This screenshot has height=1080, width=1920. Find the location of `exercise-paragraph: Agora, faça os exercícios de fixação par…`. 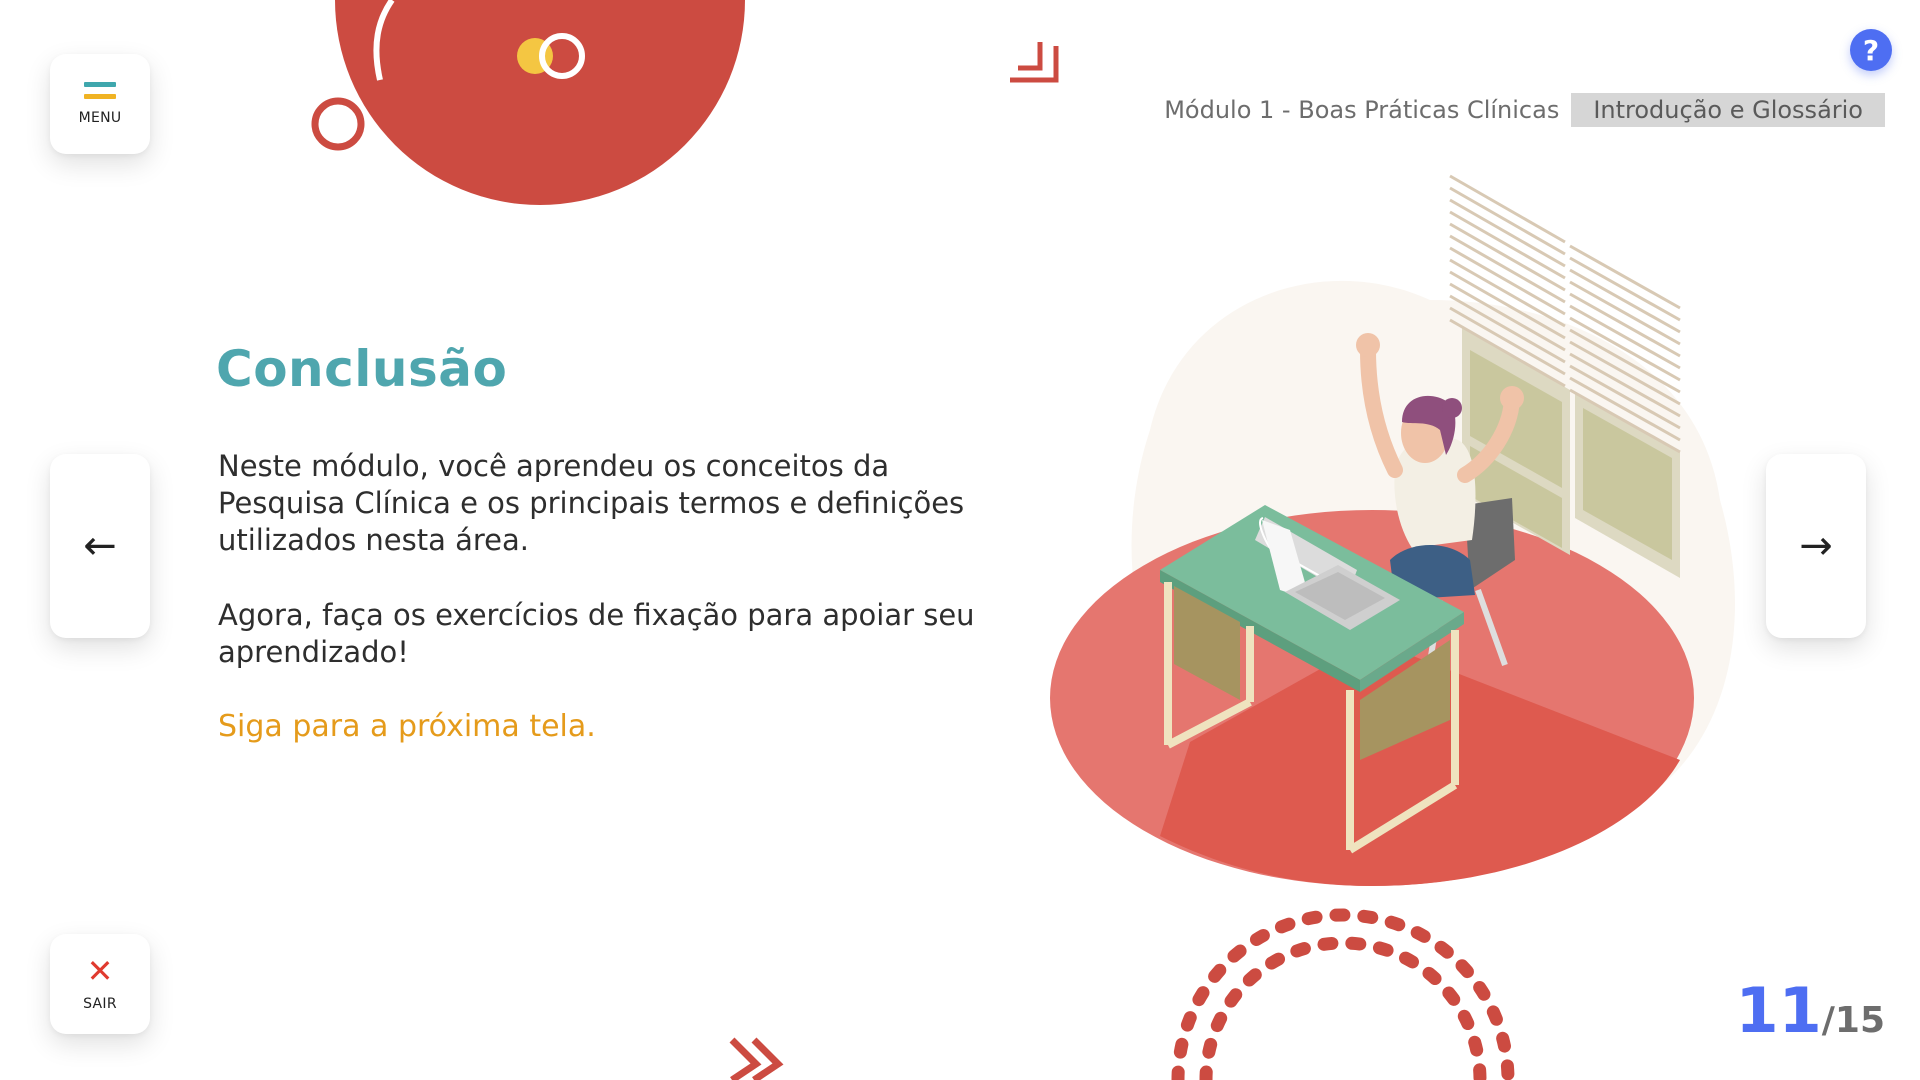

exercise-paragraph: Agora, faça os exercícios de fixação par… is located at coordinates (596, 633).